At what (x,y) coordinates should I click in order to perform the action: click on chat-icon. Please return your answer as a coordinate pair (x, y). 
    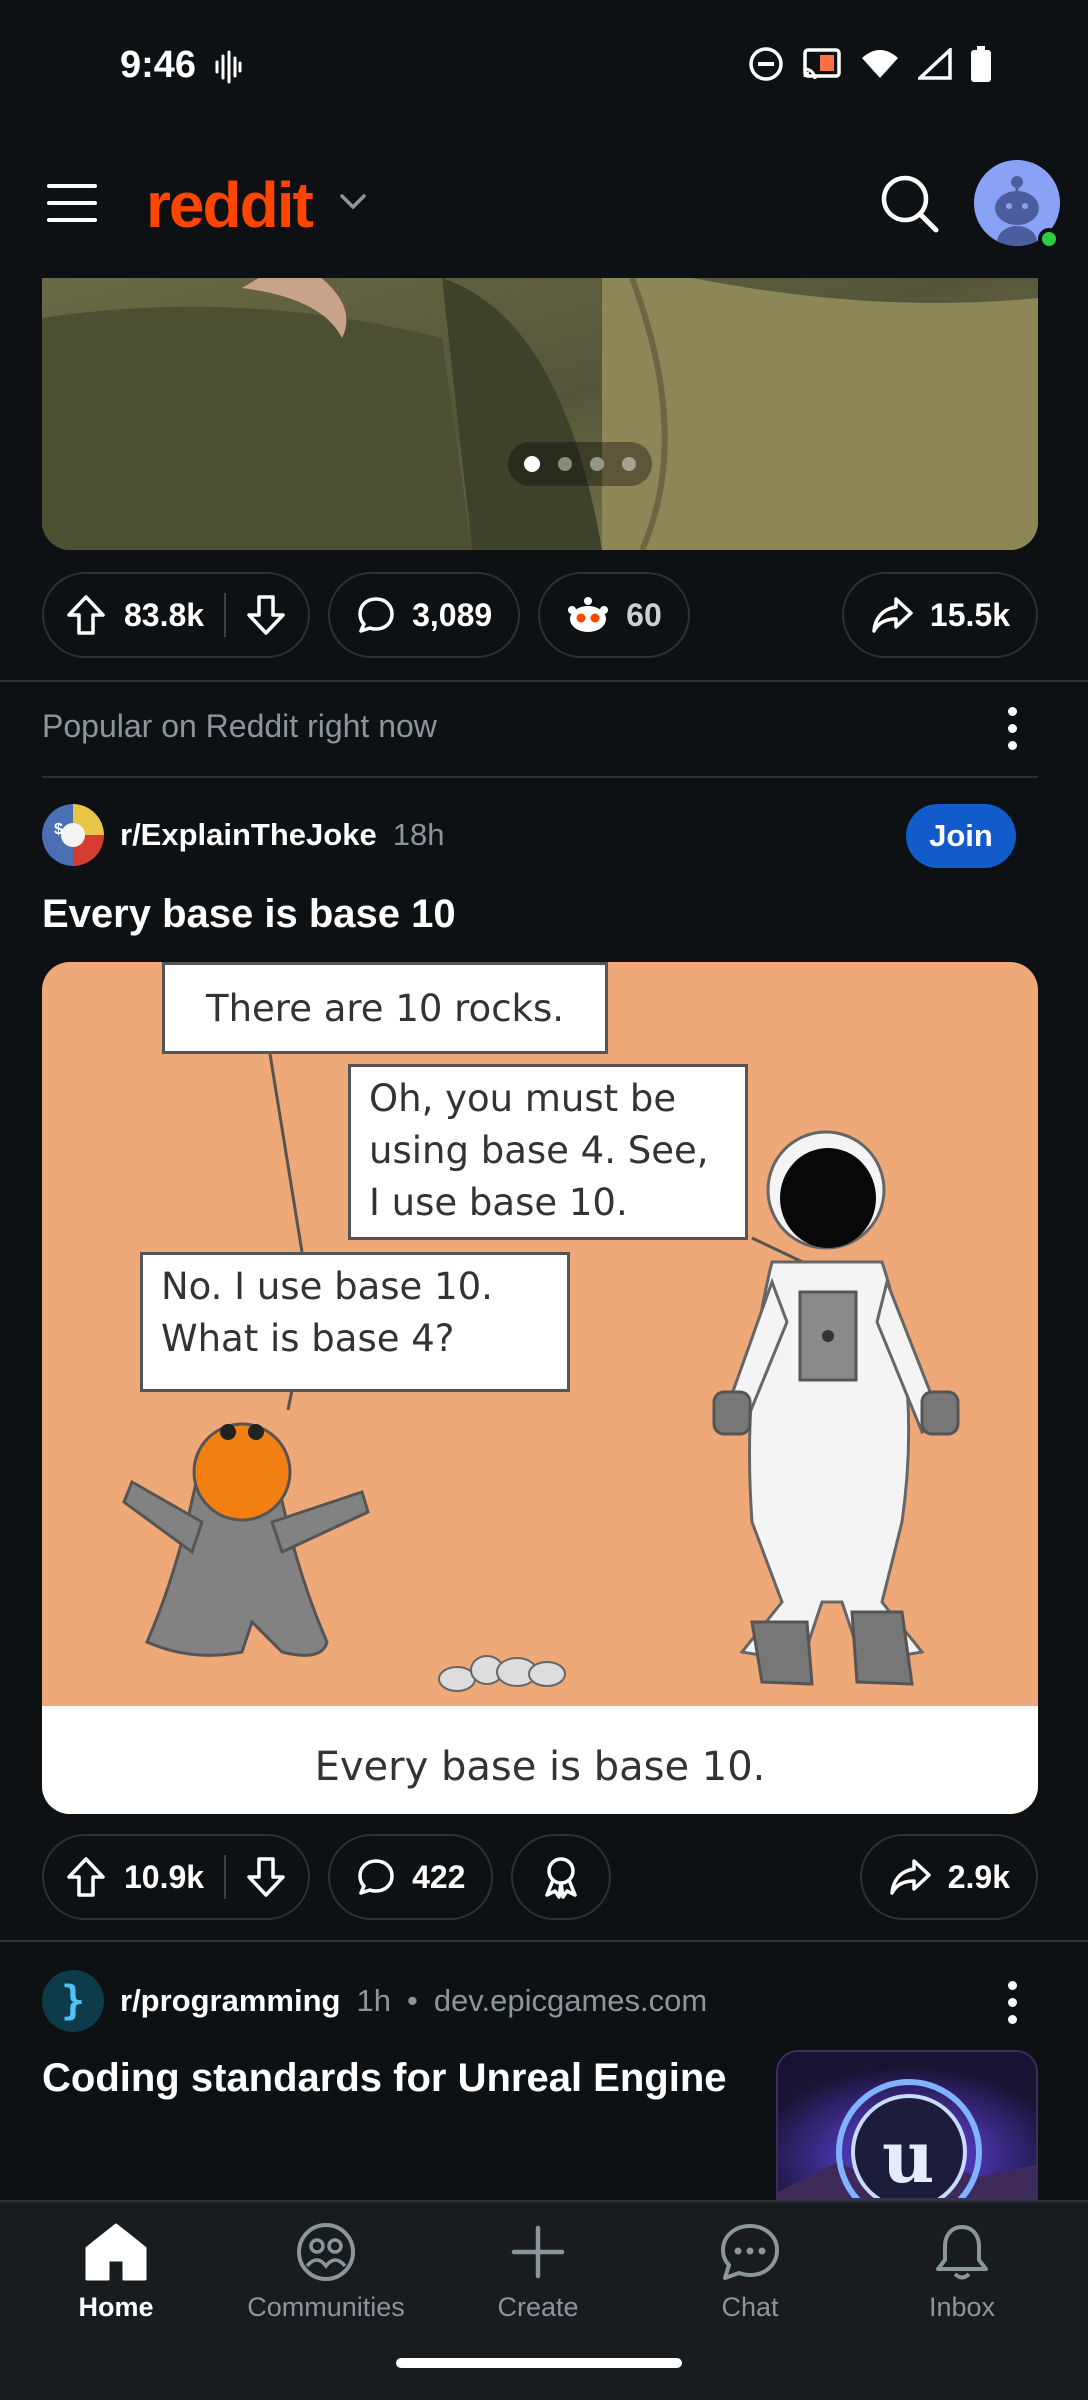
    Looking at the image, I should click on (750, 2252).